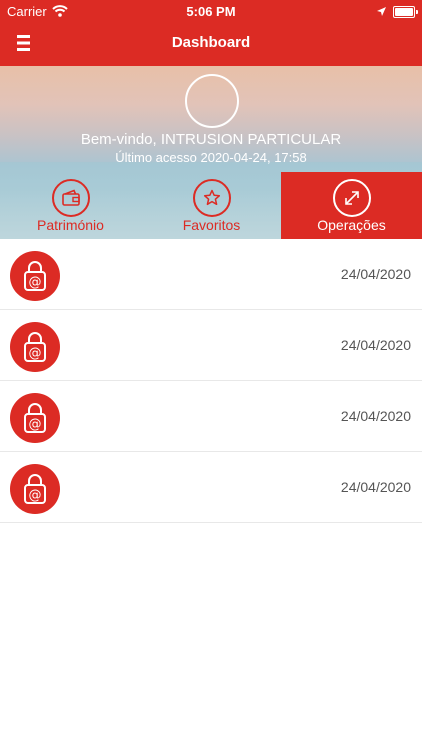 This screenshot has width=422, height=750. I want to click on tab-bar: Património Favoritos Operações, so click(211, 205).